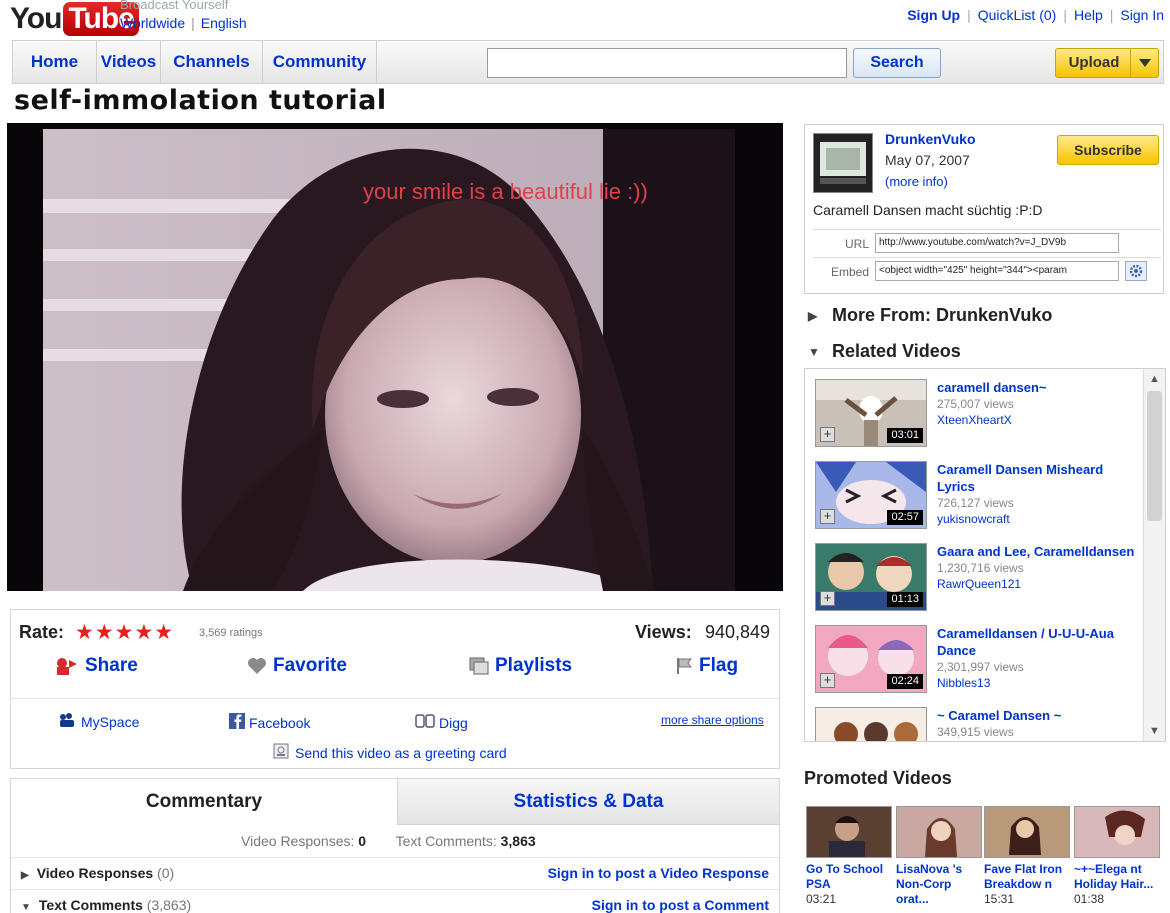  What do you see at coordinates (588, 802) in the screenshot?
I see `tab-statistics: Statistics & Data` at bounding box center [588, 802].